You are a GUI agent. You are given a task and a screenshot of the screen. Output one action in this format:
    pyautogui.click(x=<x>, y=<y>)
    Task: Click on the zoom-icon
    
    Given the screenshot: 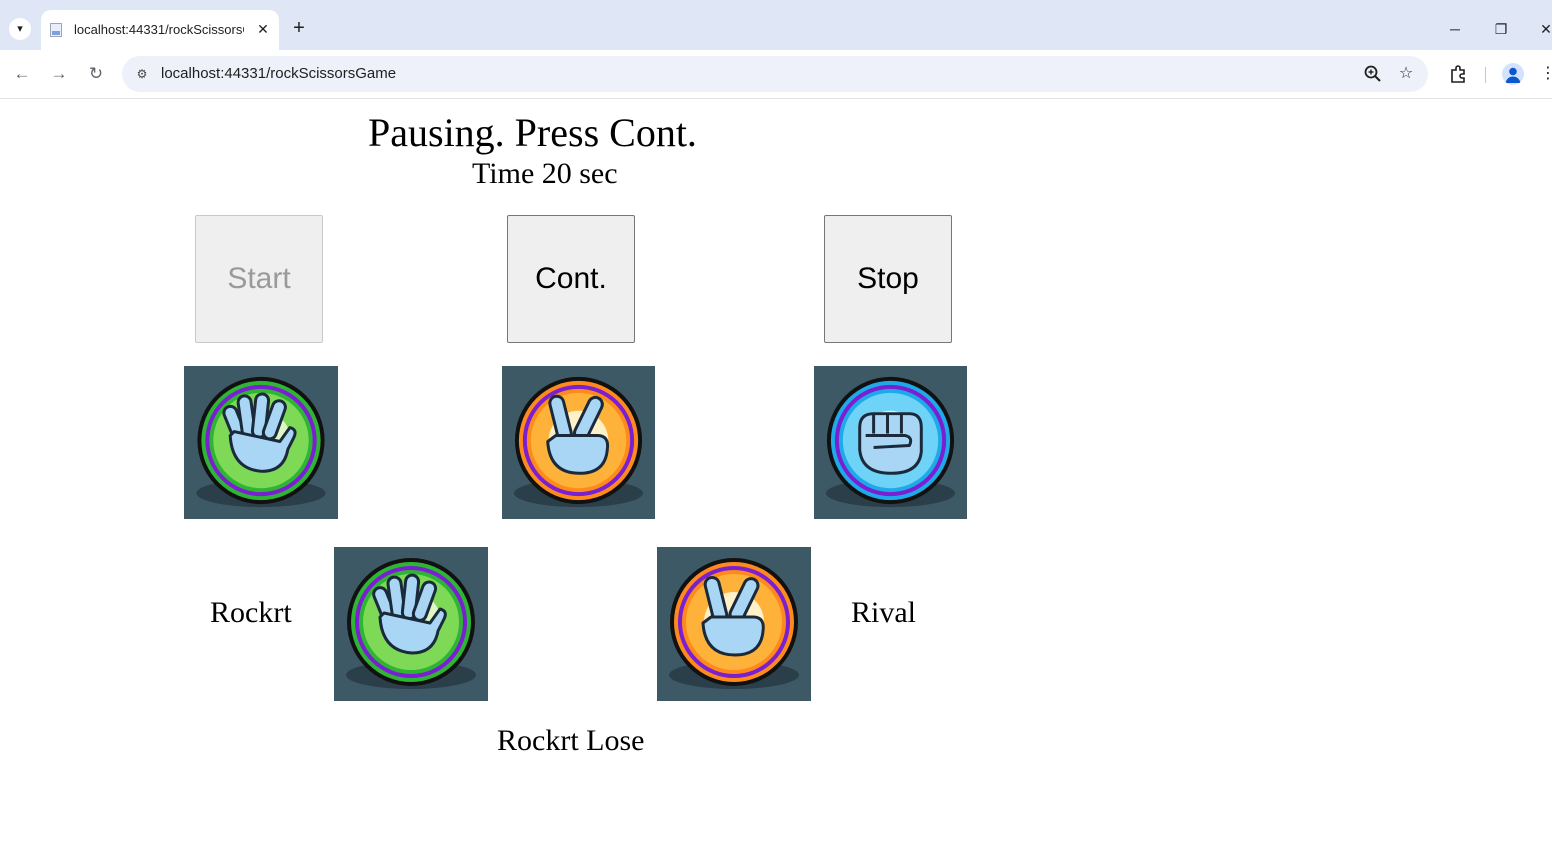 What is the action you would take?
    pyautogui.click(x=1373, y=74)
    